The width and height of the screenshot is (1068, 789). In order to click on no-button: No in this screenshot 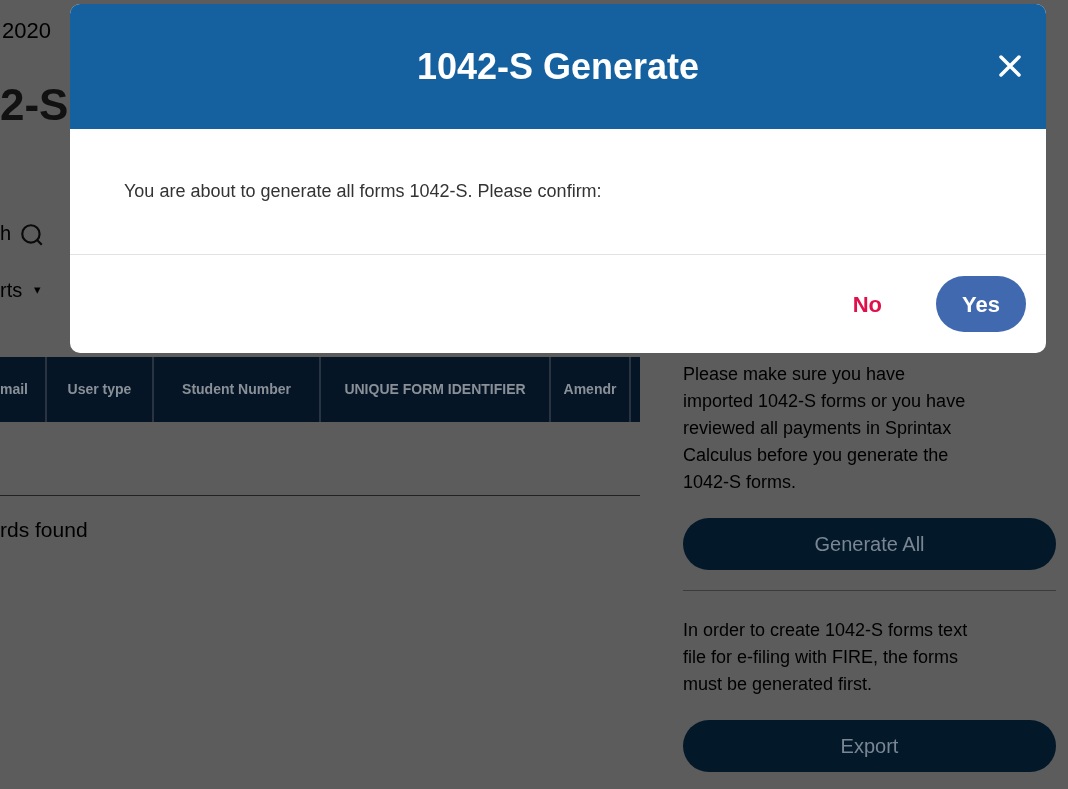, I will do `click(867, 304)`.